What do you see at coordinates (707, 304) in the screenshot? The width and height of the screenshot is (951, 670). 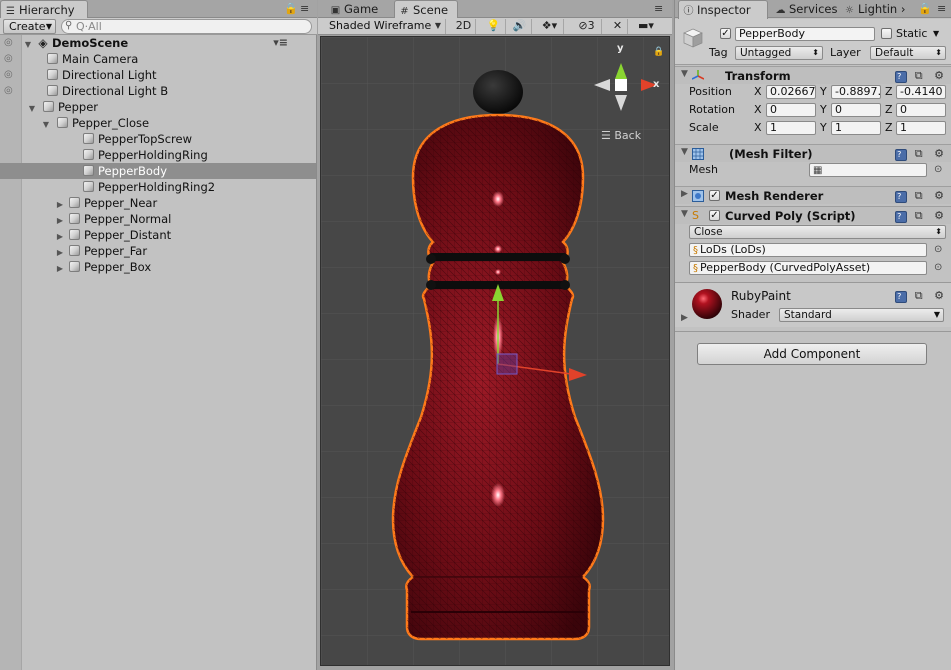 I see `material-preview-sphere` at bounding box center [707, 304].